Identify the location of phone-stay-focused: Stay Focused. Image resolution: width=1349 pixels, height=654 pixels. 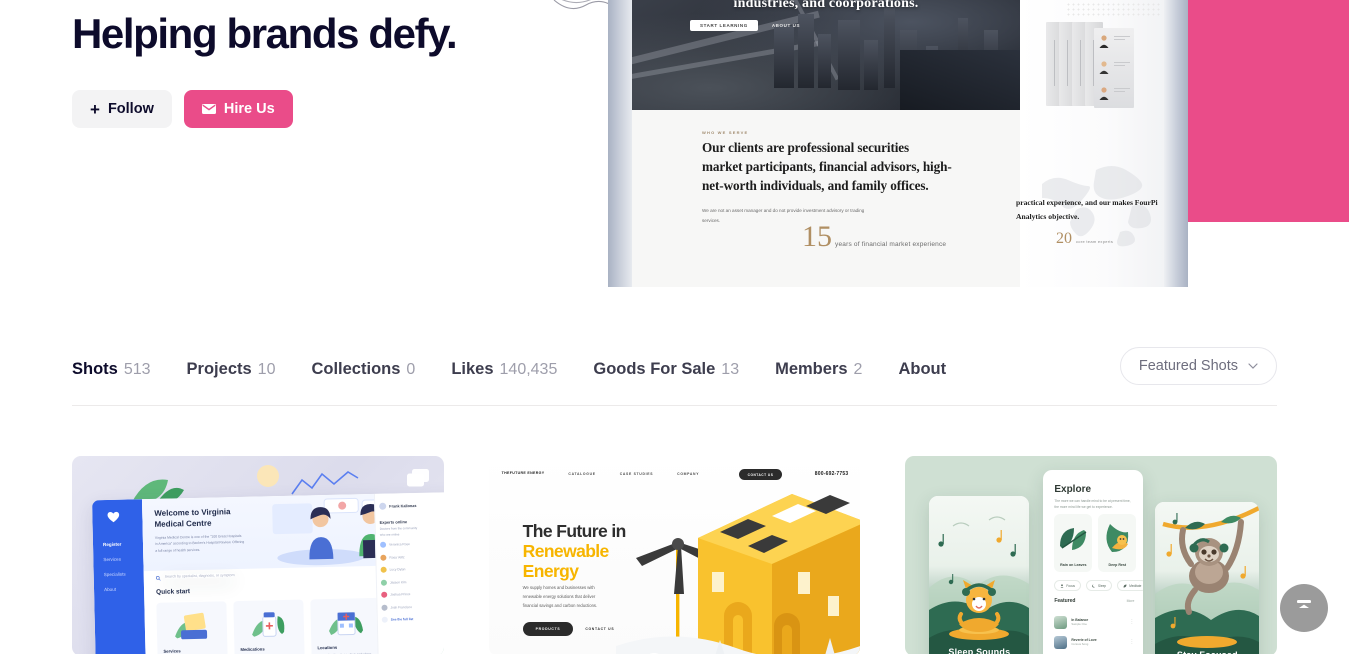
(1207, 578).